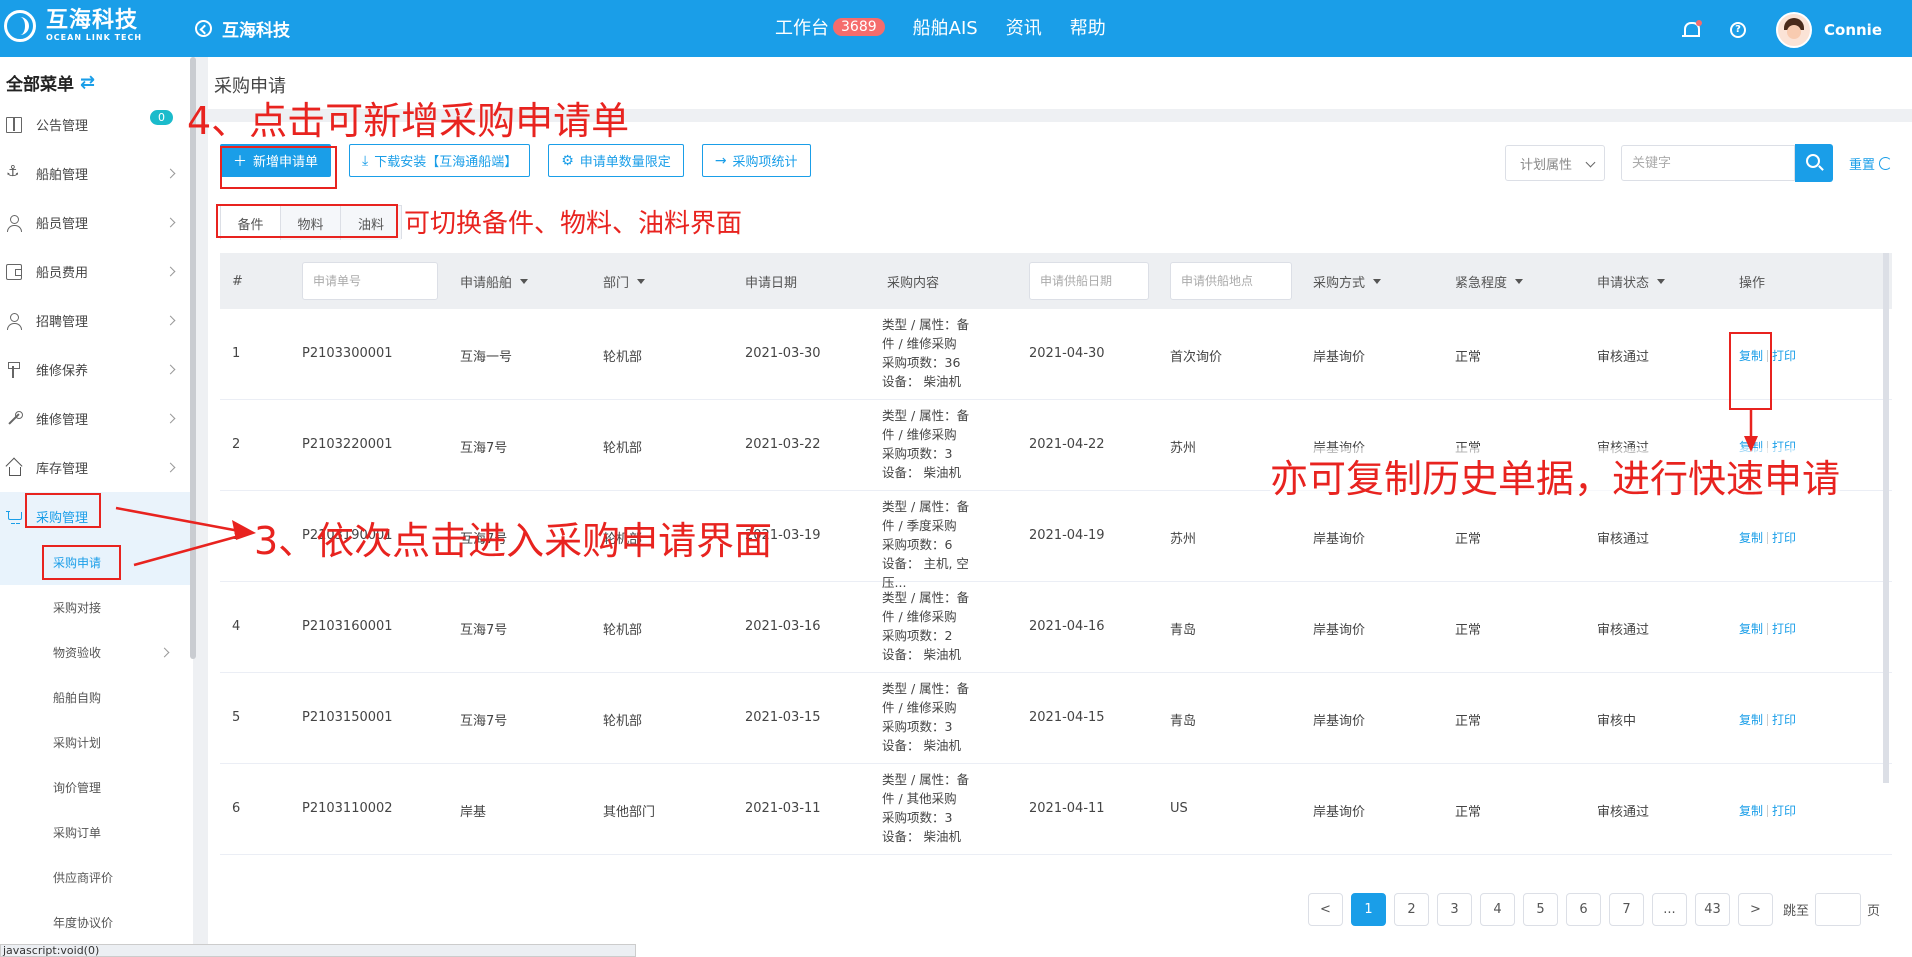 The height and width of the screenshot is (957, 1912). What do you see at coordinates (87, 82) in the screenshot?
I see `swap-icon: ⇄` at bounding box center [87, 82].